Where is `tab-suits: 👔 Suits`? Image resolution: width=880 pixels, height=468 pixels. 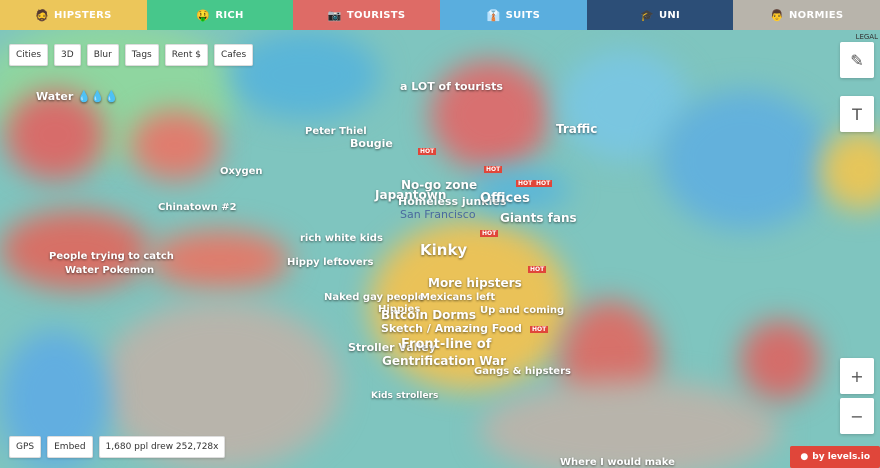
tab-suits: 👔 Suits is located at coordinates (513, 15).